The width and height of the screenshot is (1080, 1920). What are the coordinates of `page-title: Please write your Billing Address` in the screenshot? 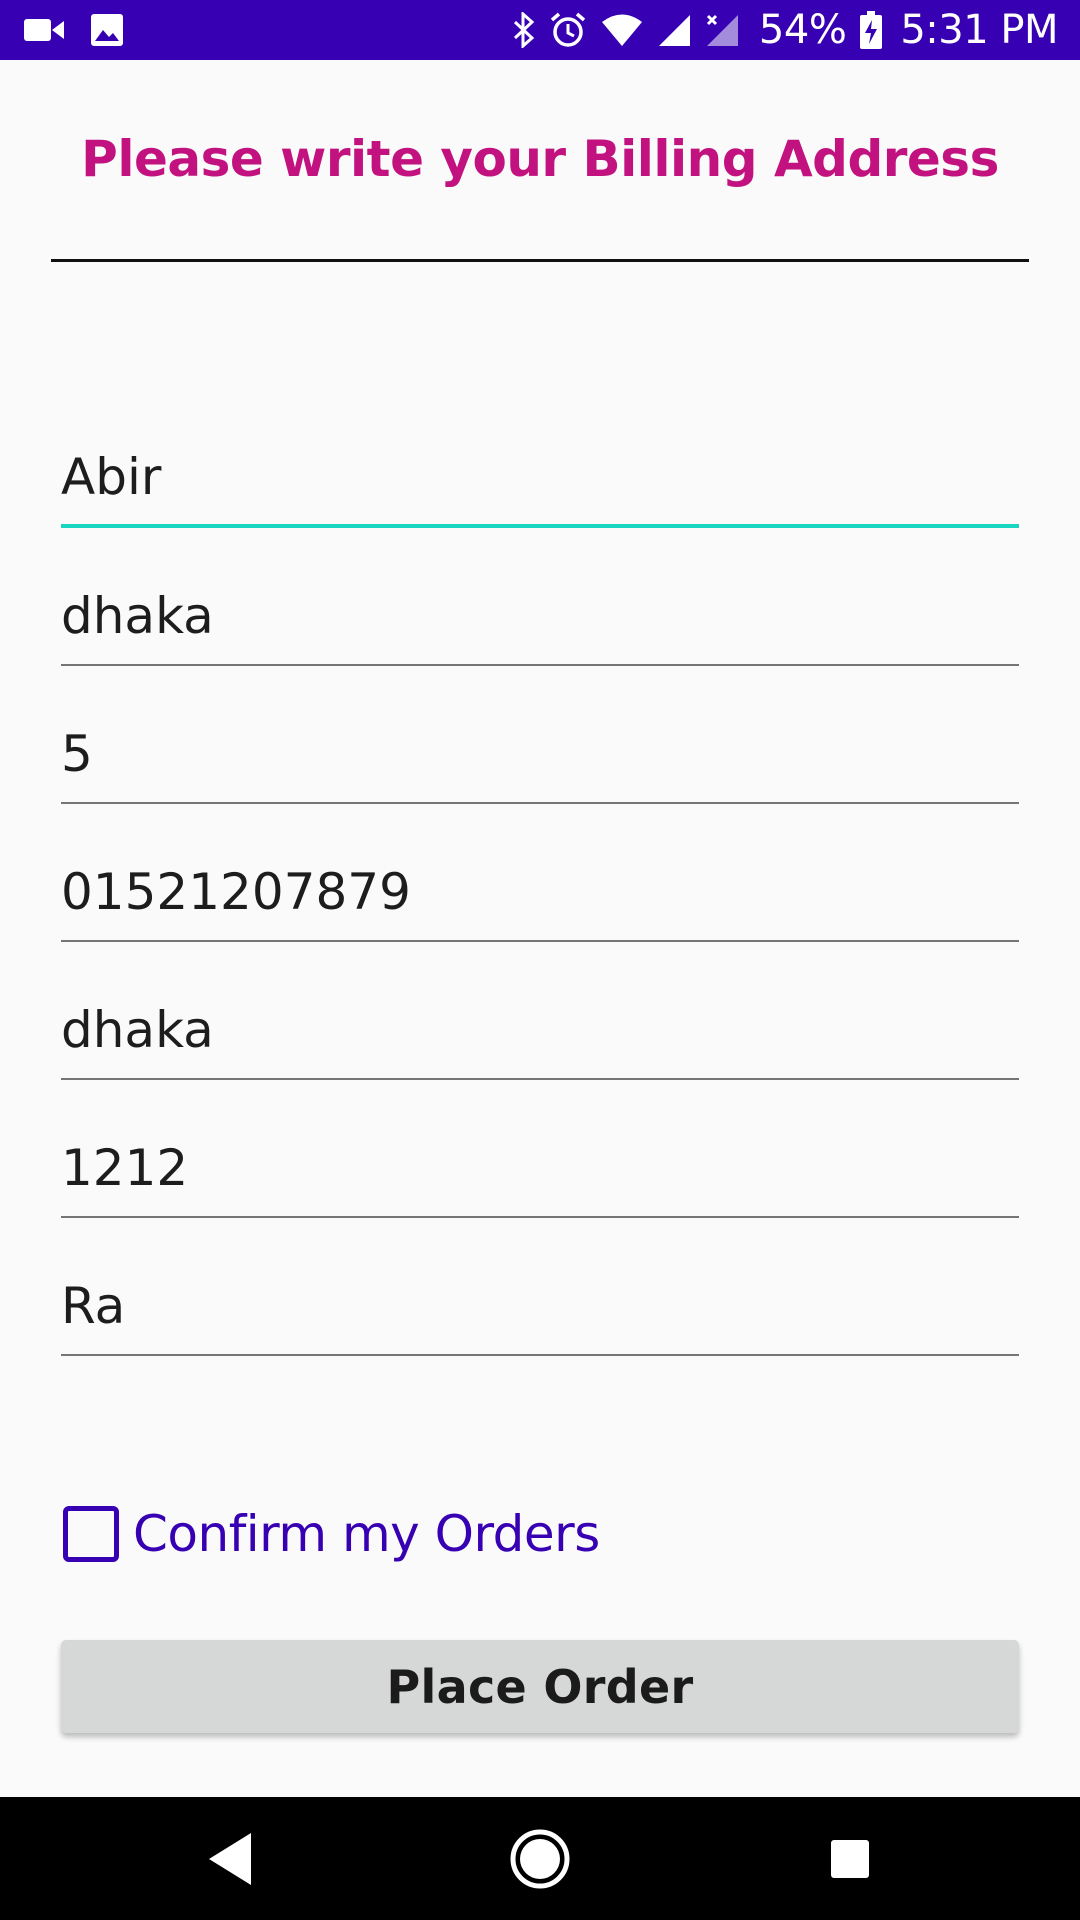 It's located at (540, 159).